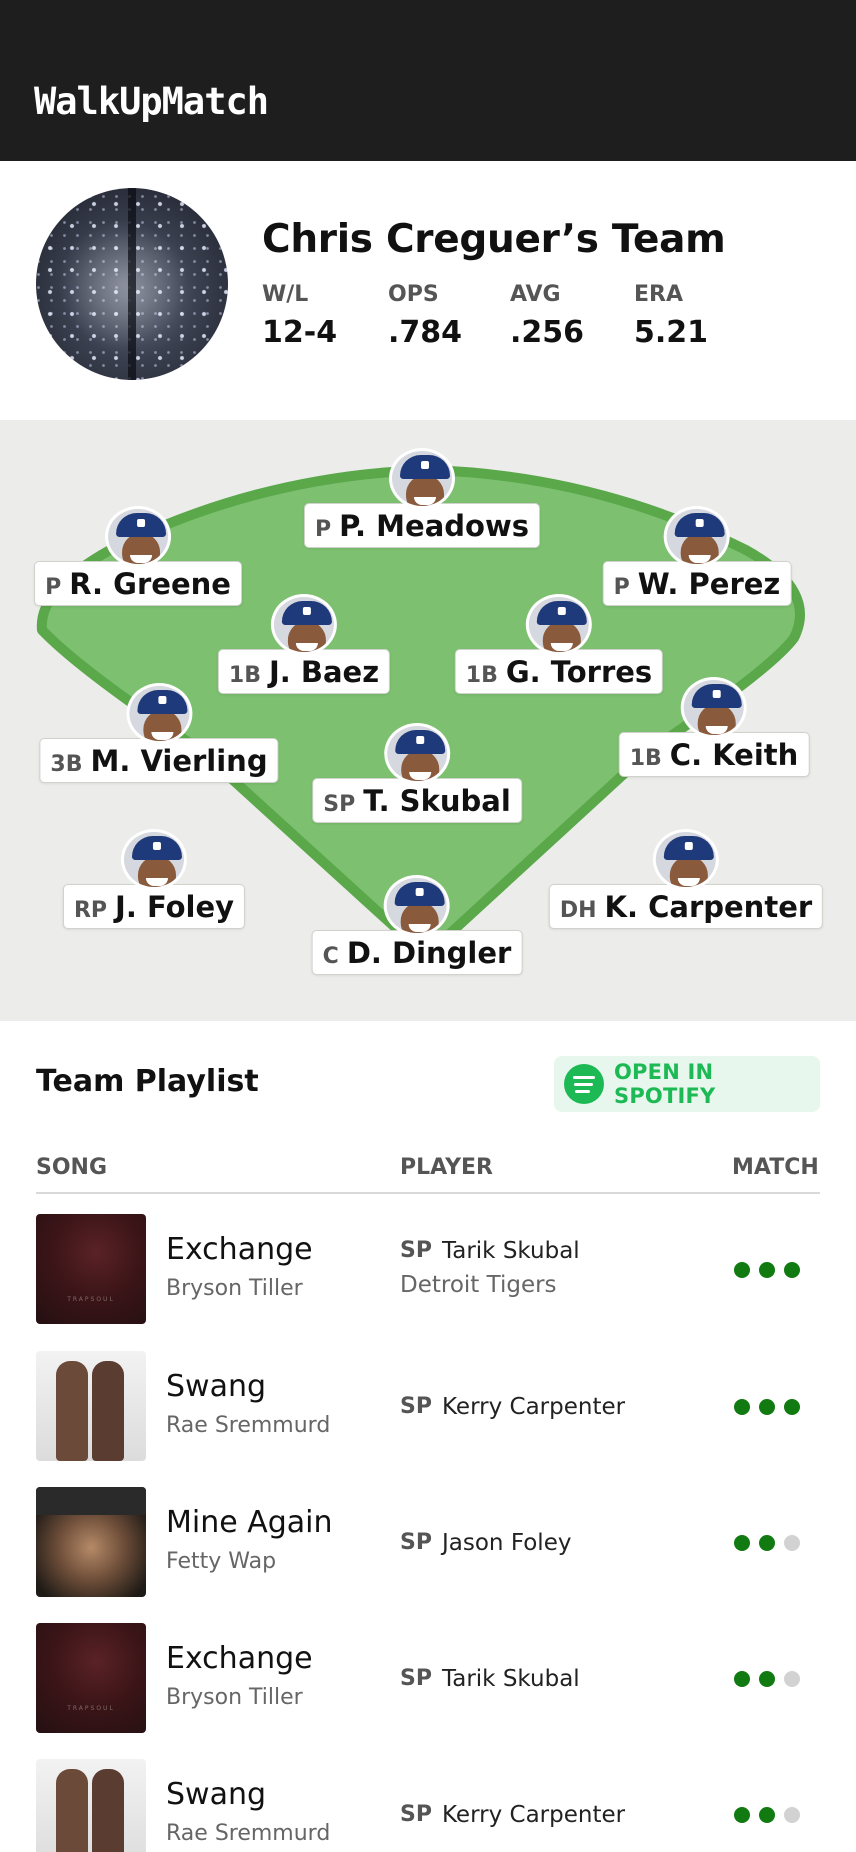  I want to click on player-label: 3B M. Vierling, so click(159, 760).